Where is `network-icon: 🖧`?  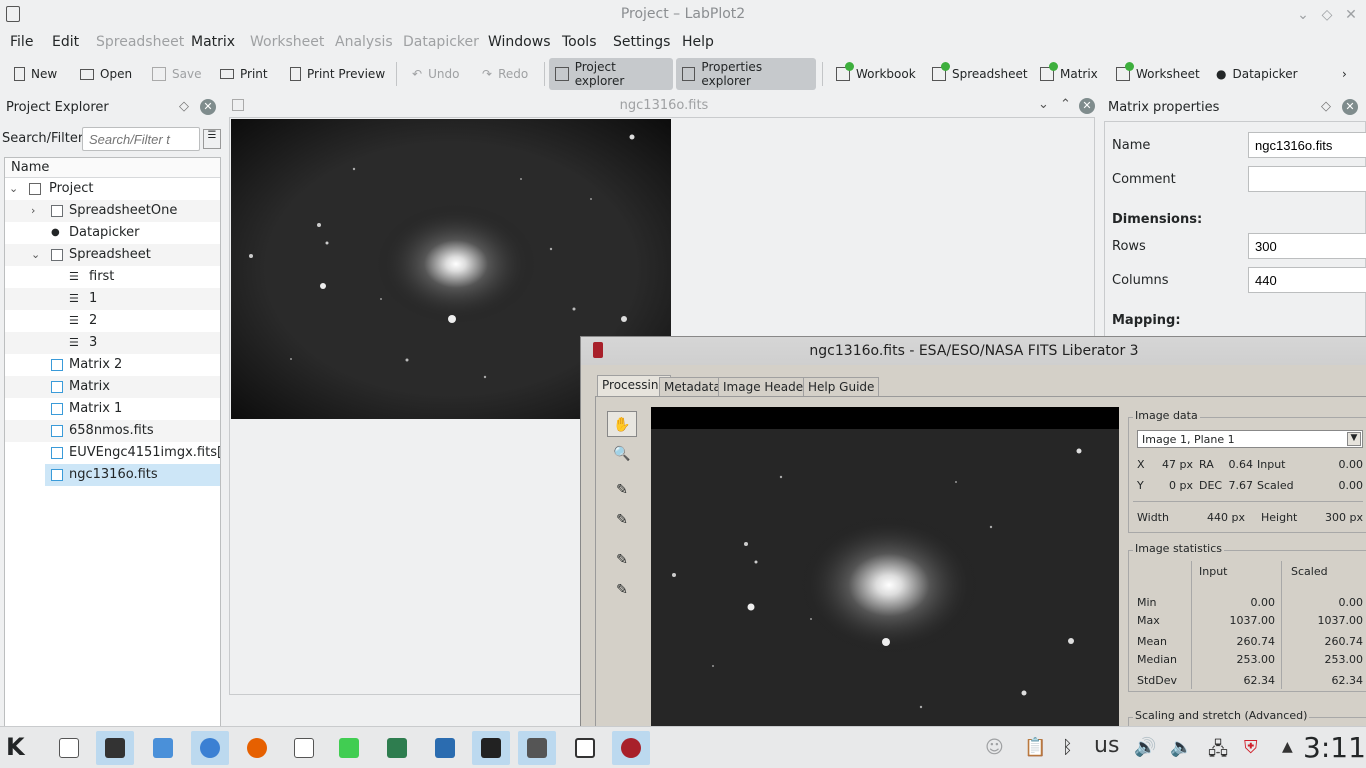 network-icon: 🖧 is located at coordinates (1218, 752).